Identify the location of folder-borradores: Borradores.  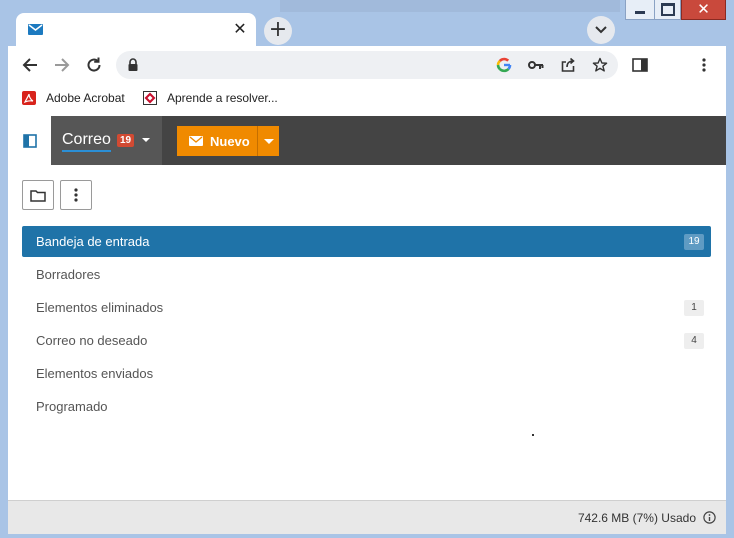
(366, 274).